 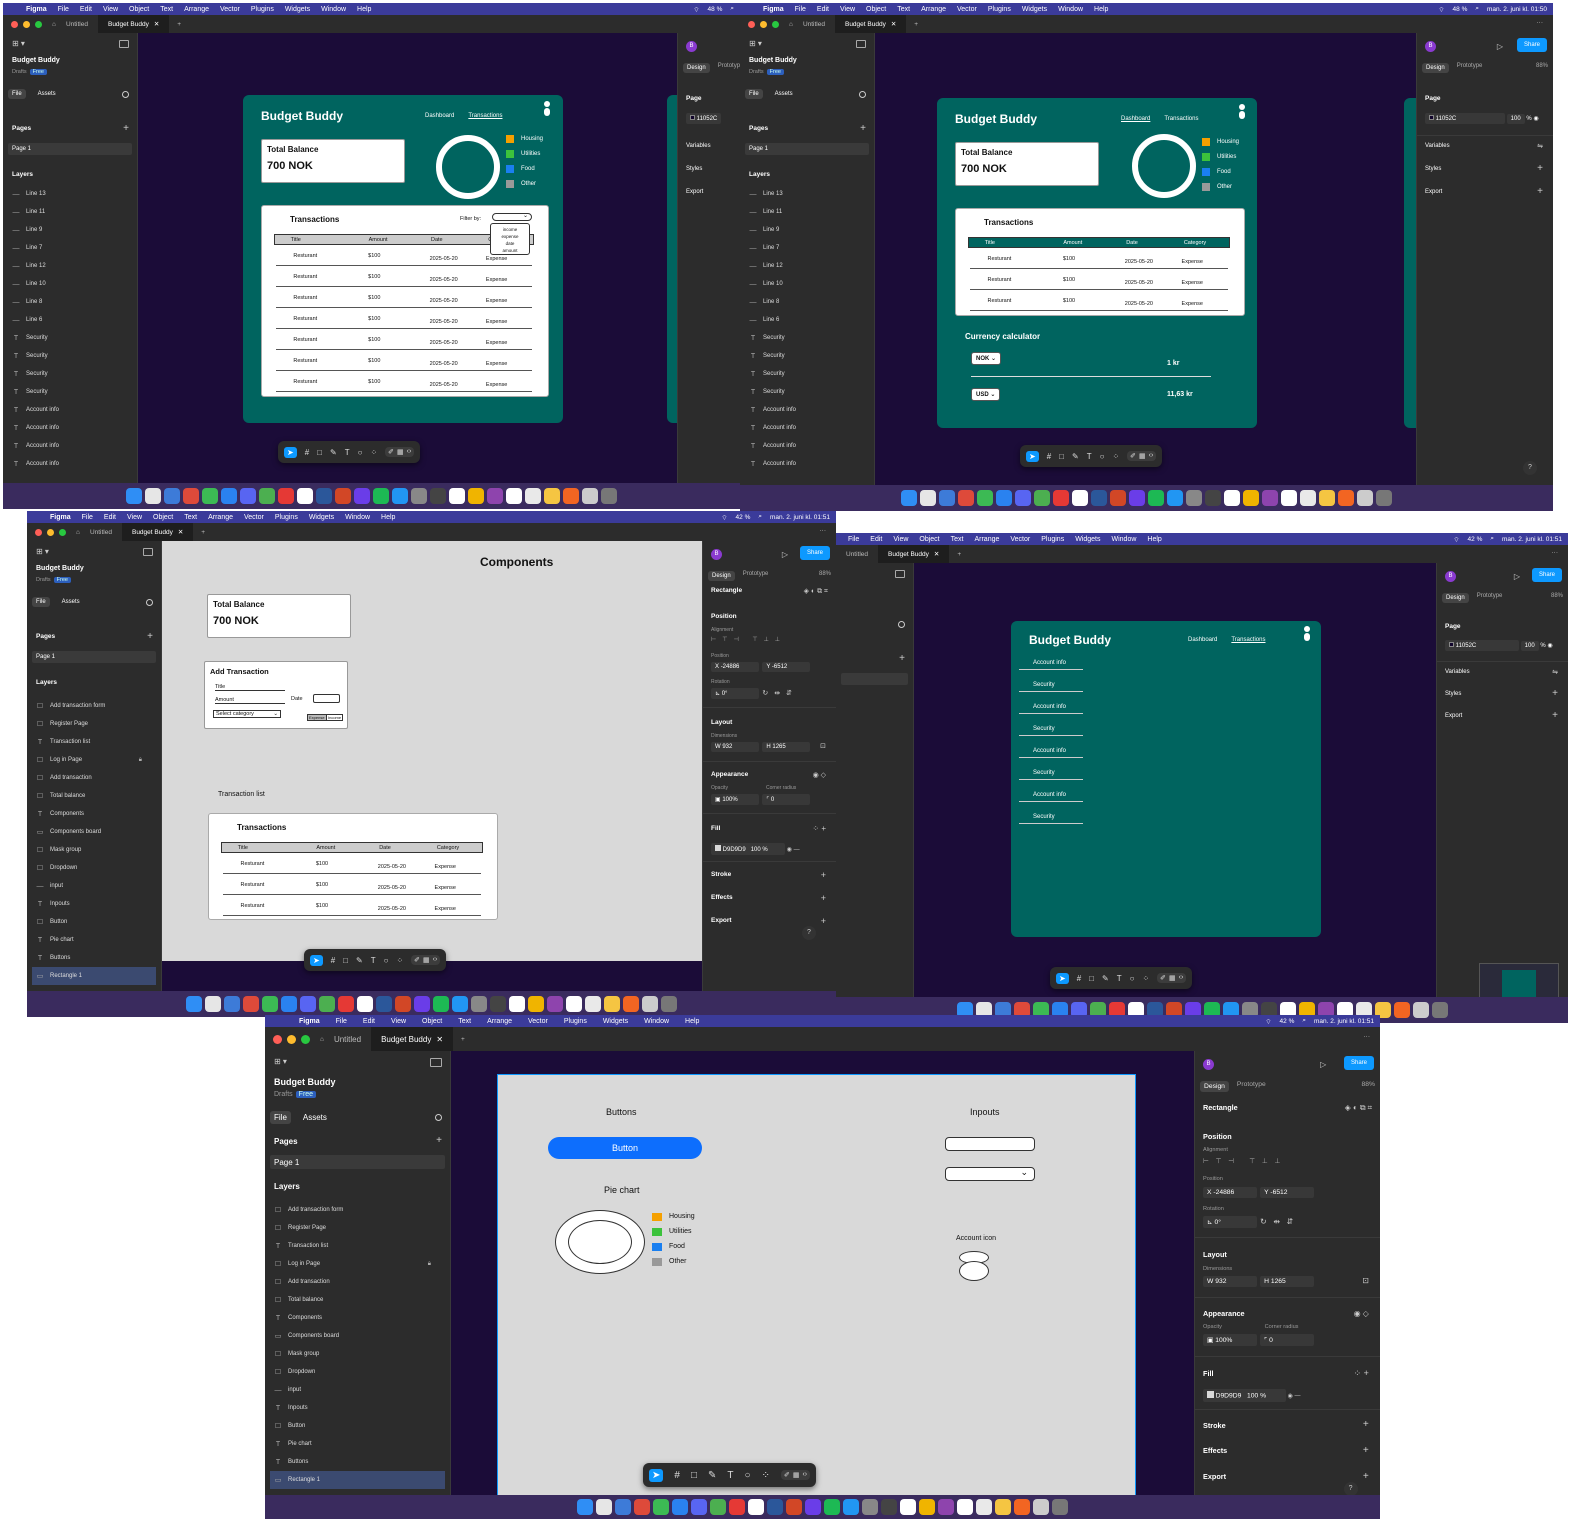 I want to click on assets-tab: Assets, so click(x=315, y=1117).